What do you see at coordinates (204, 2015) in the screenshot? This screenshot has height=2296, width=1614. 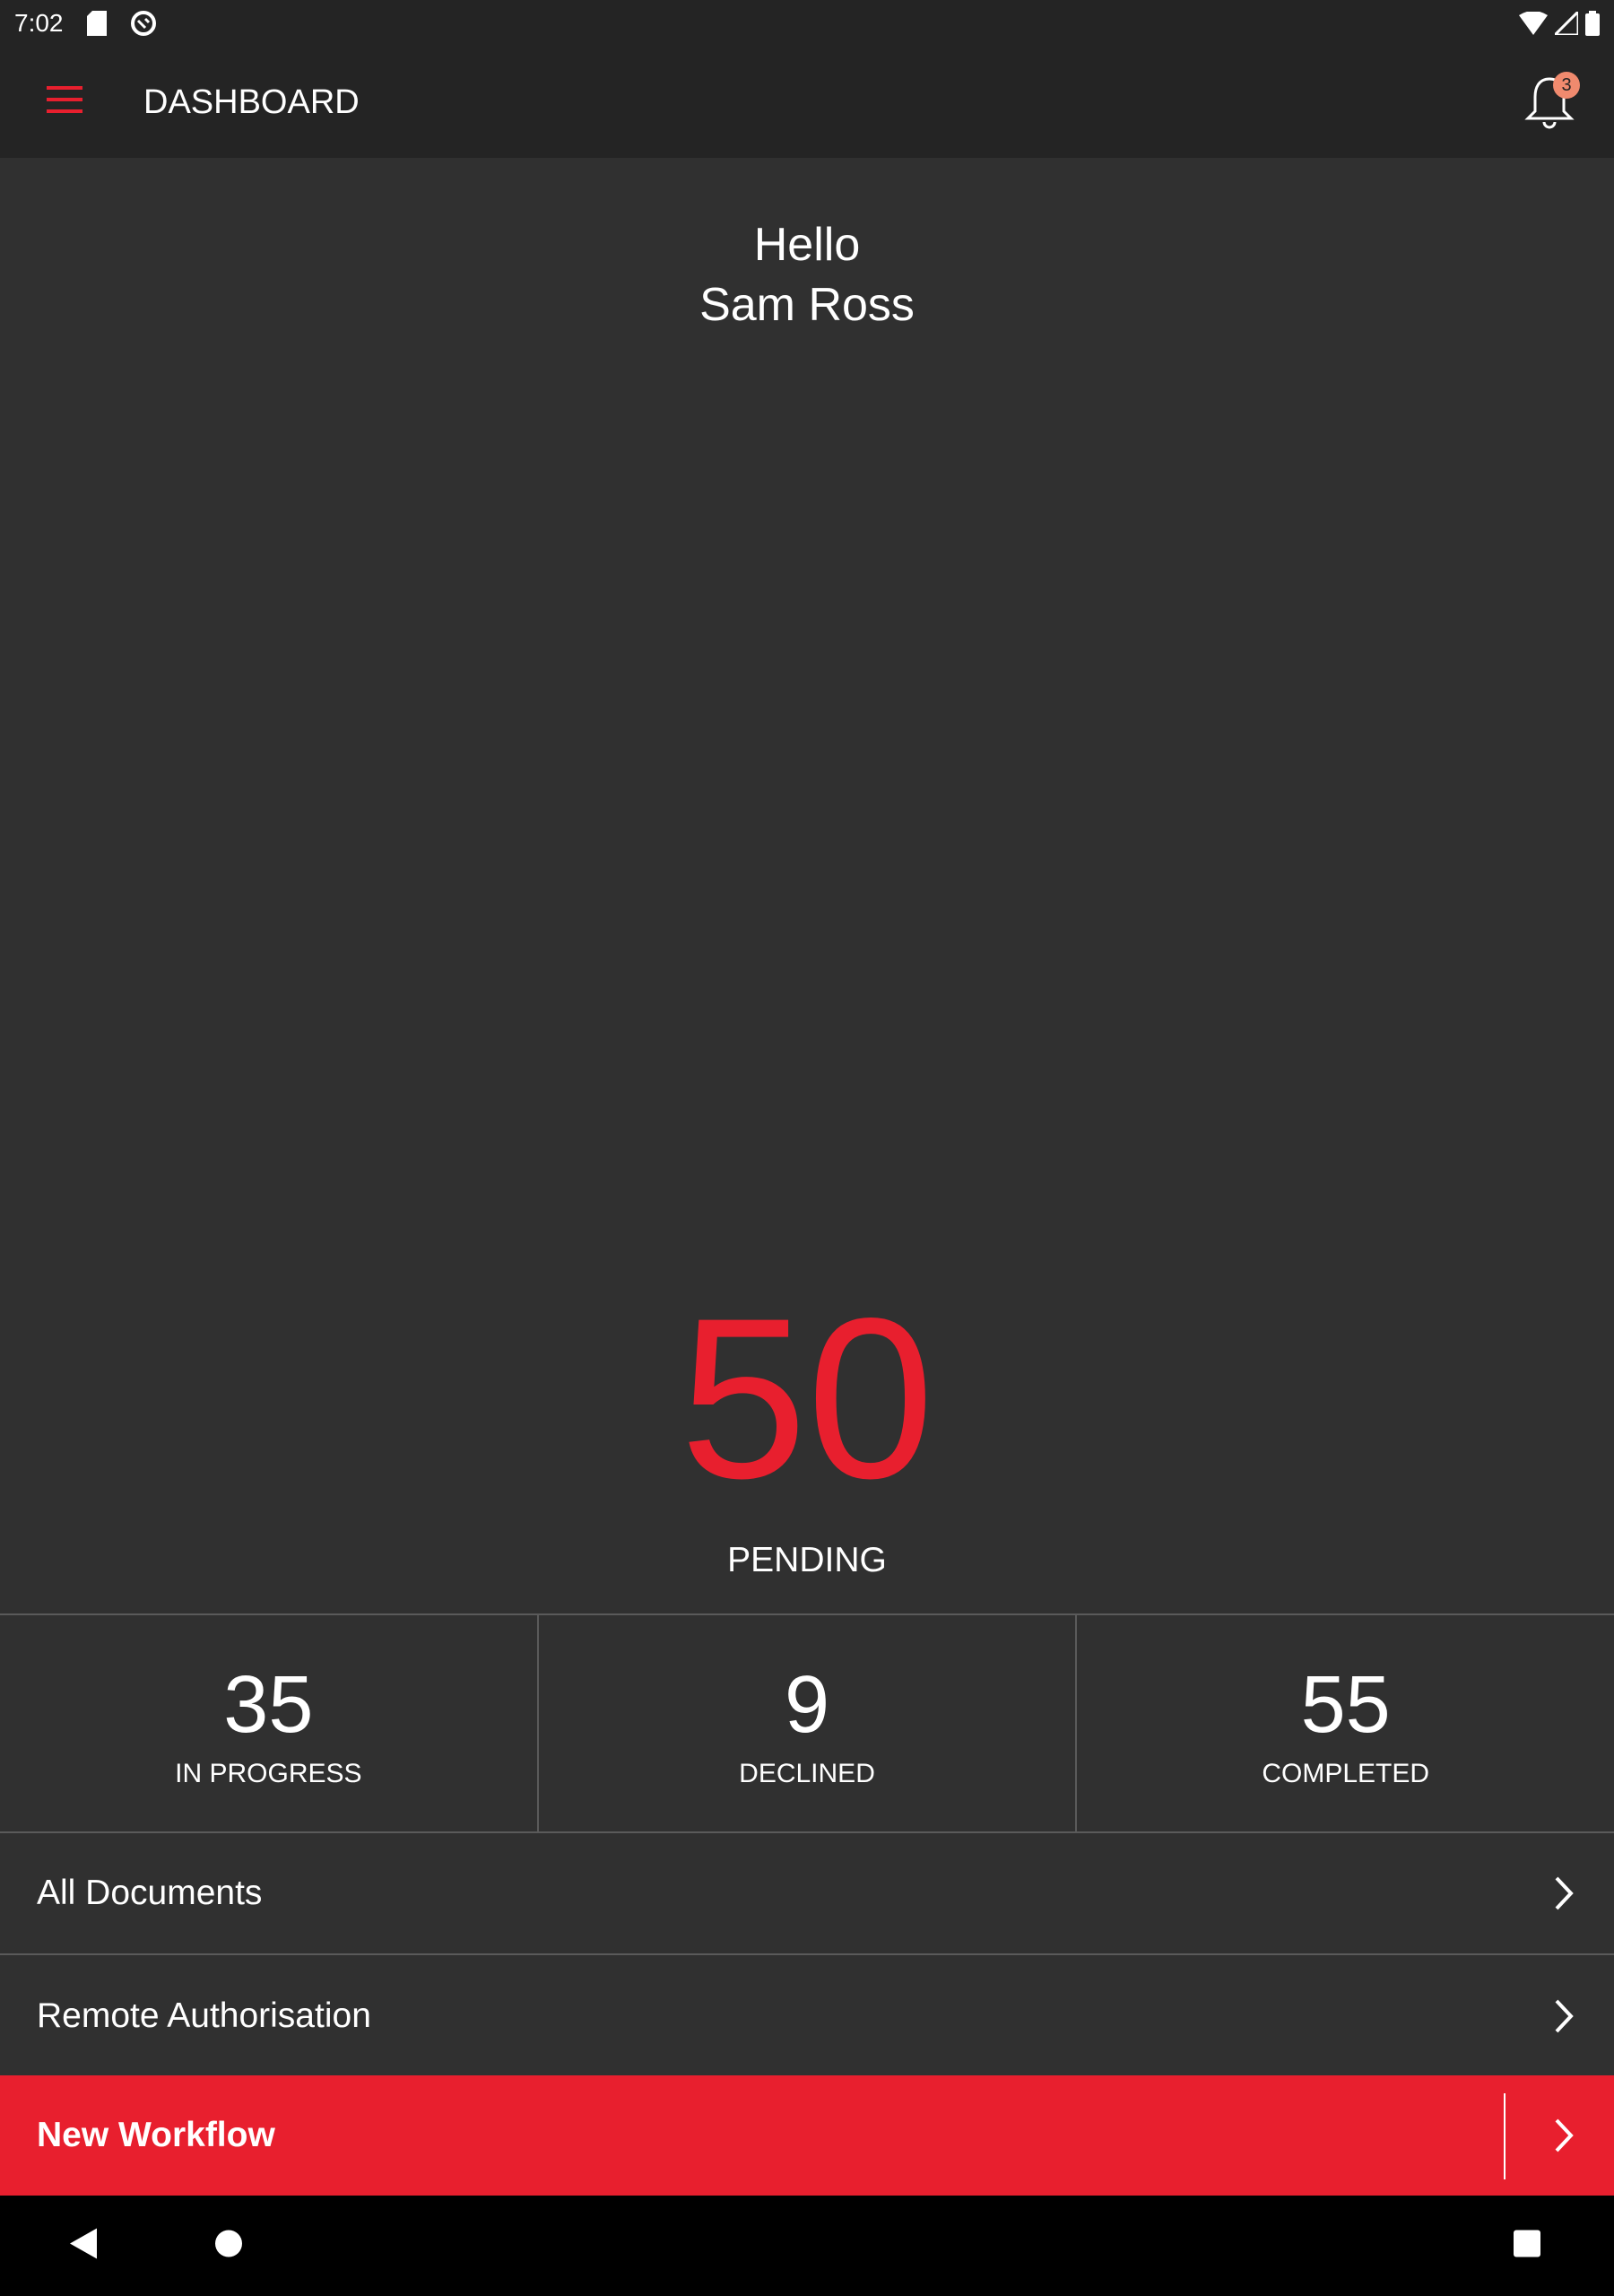 I see `item-label: Remote Authorisation` at bounding box center [204, 2015].